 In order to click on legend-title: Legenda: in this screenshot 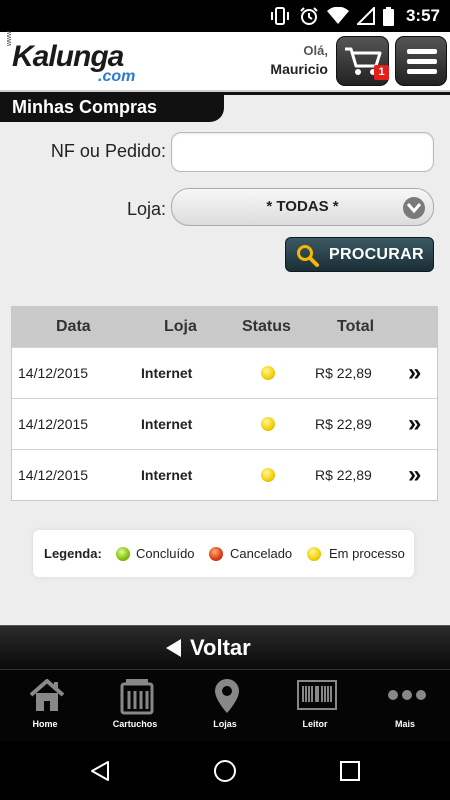, I will do `click(73, 553)`.